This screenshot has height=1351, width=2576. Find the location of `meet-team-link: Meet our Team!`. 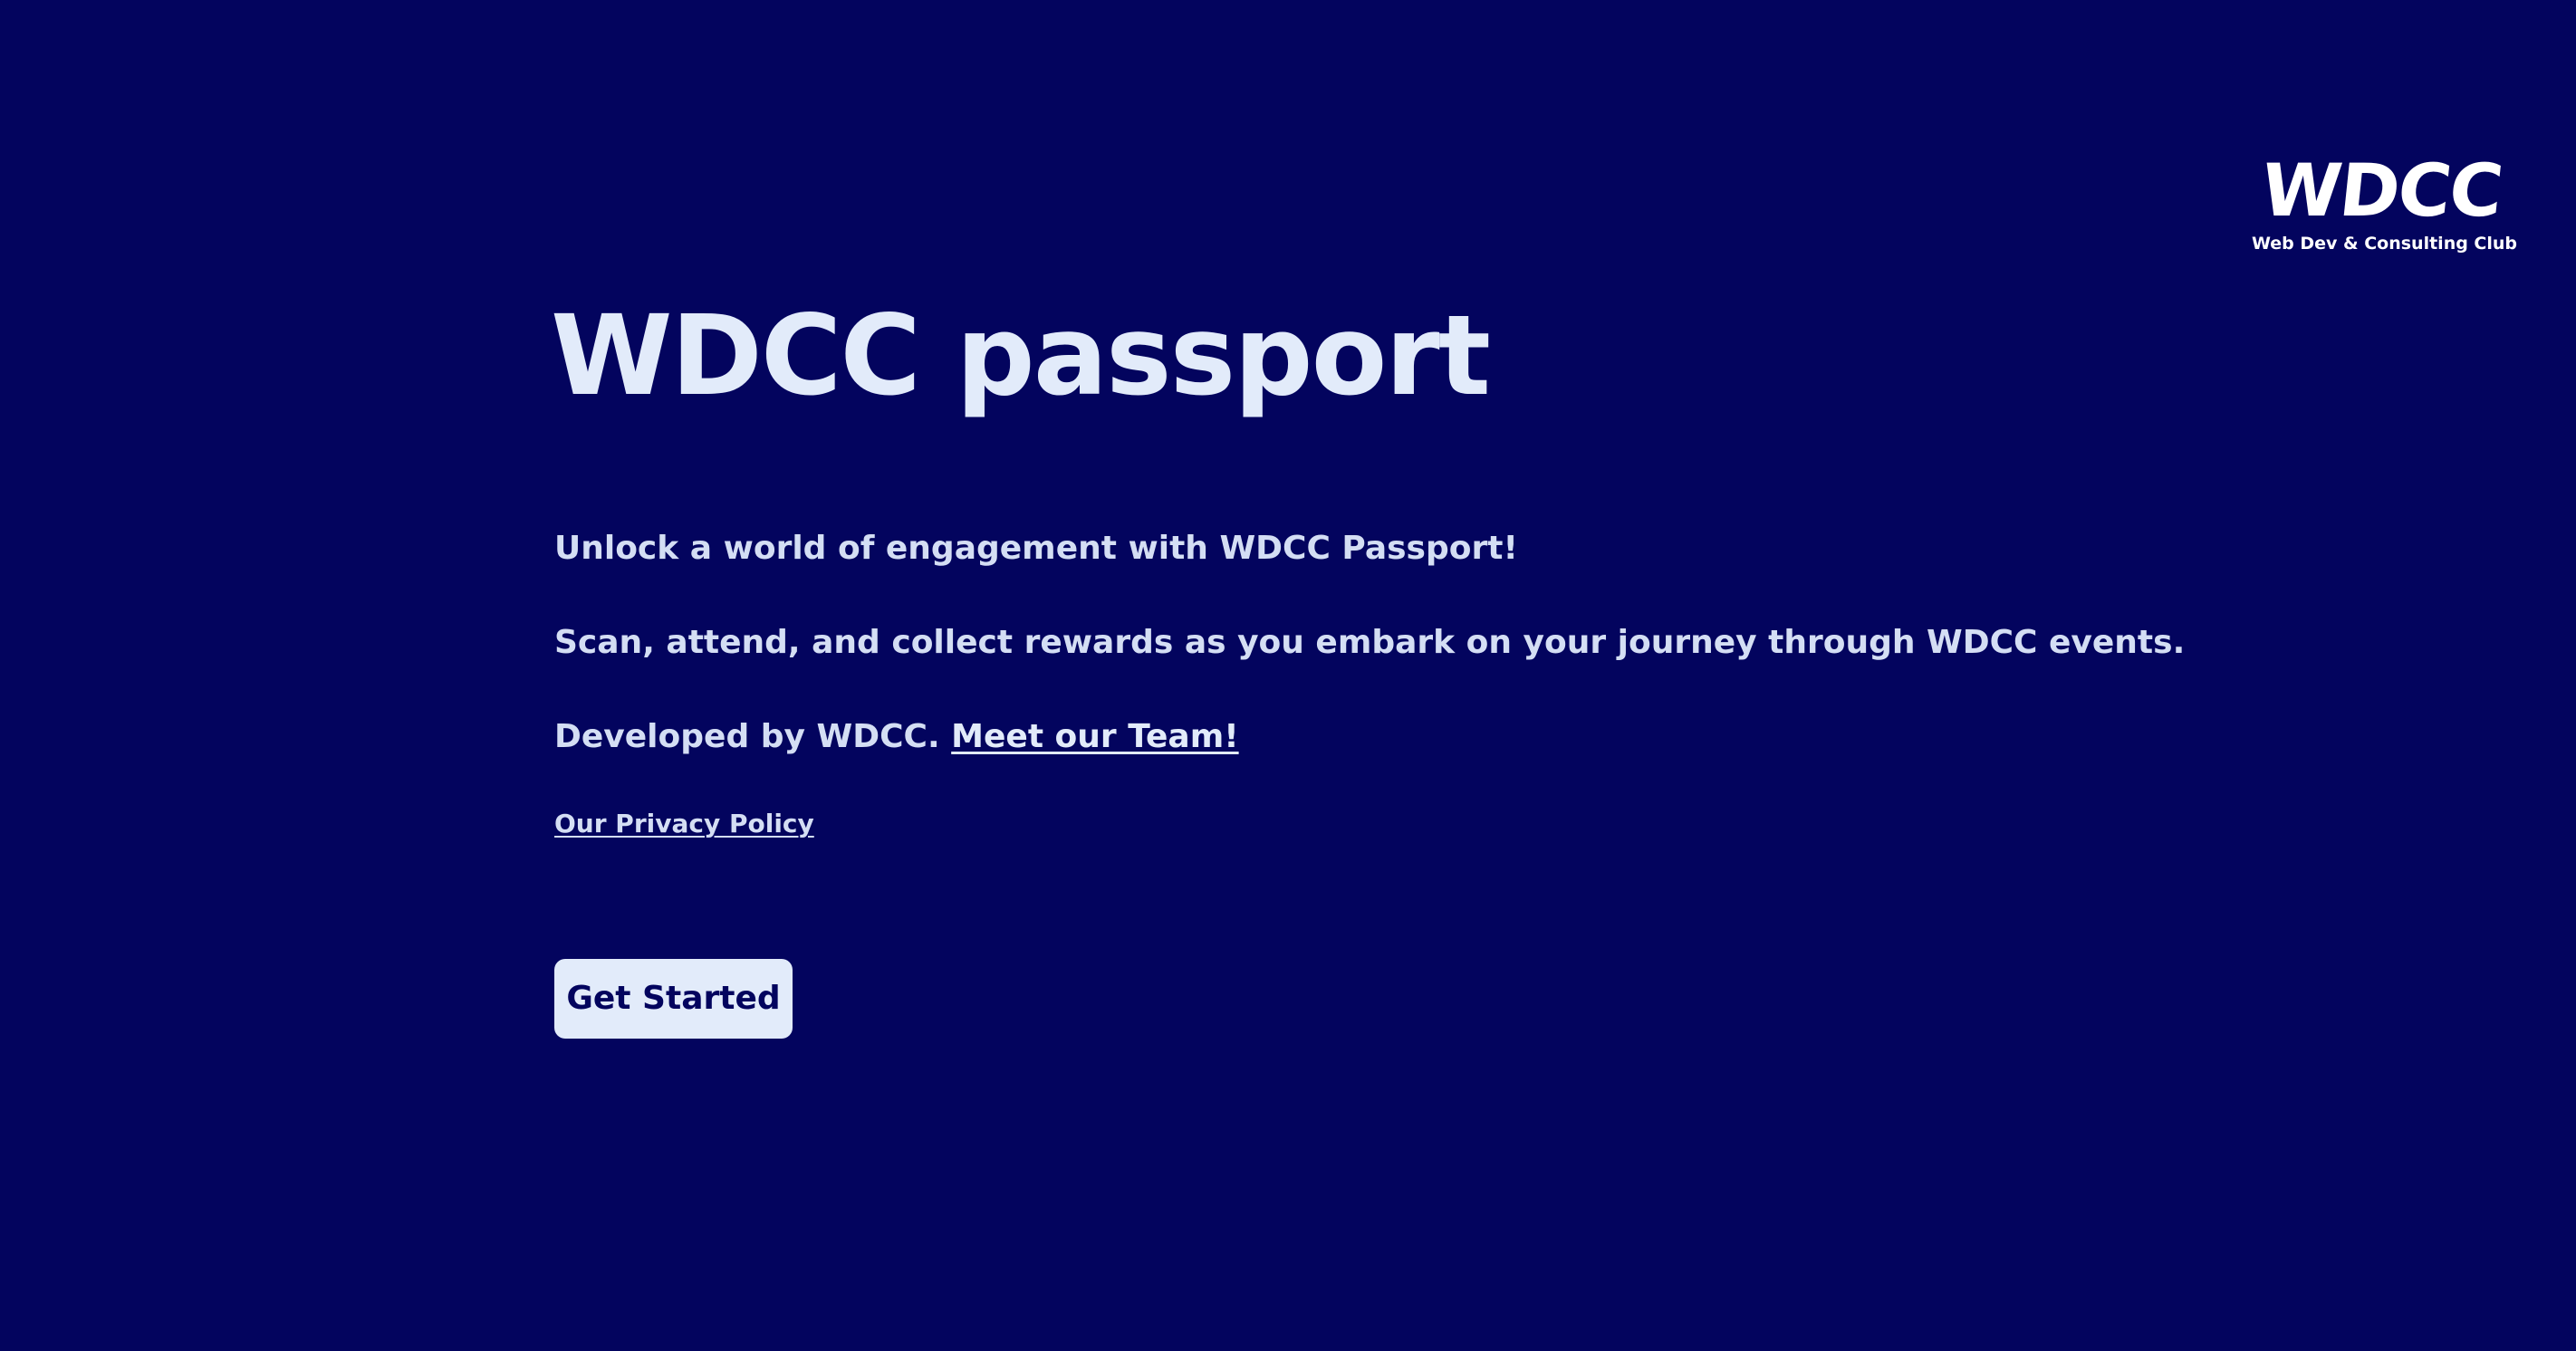

meet-team-link: Meet our Team! is located at coordinates (1094, 736).